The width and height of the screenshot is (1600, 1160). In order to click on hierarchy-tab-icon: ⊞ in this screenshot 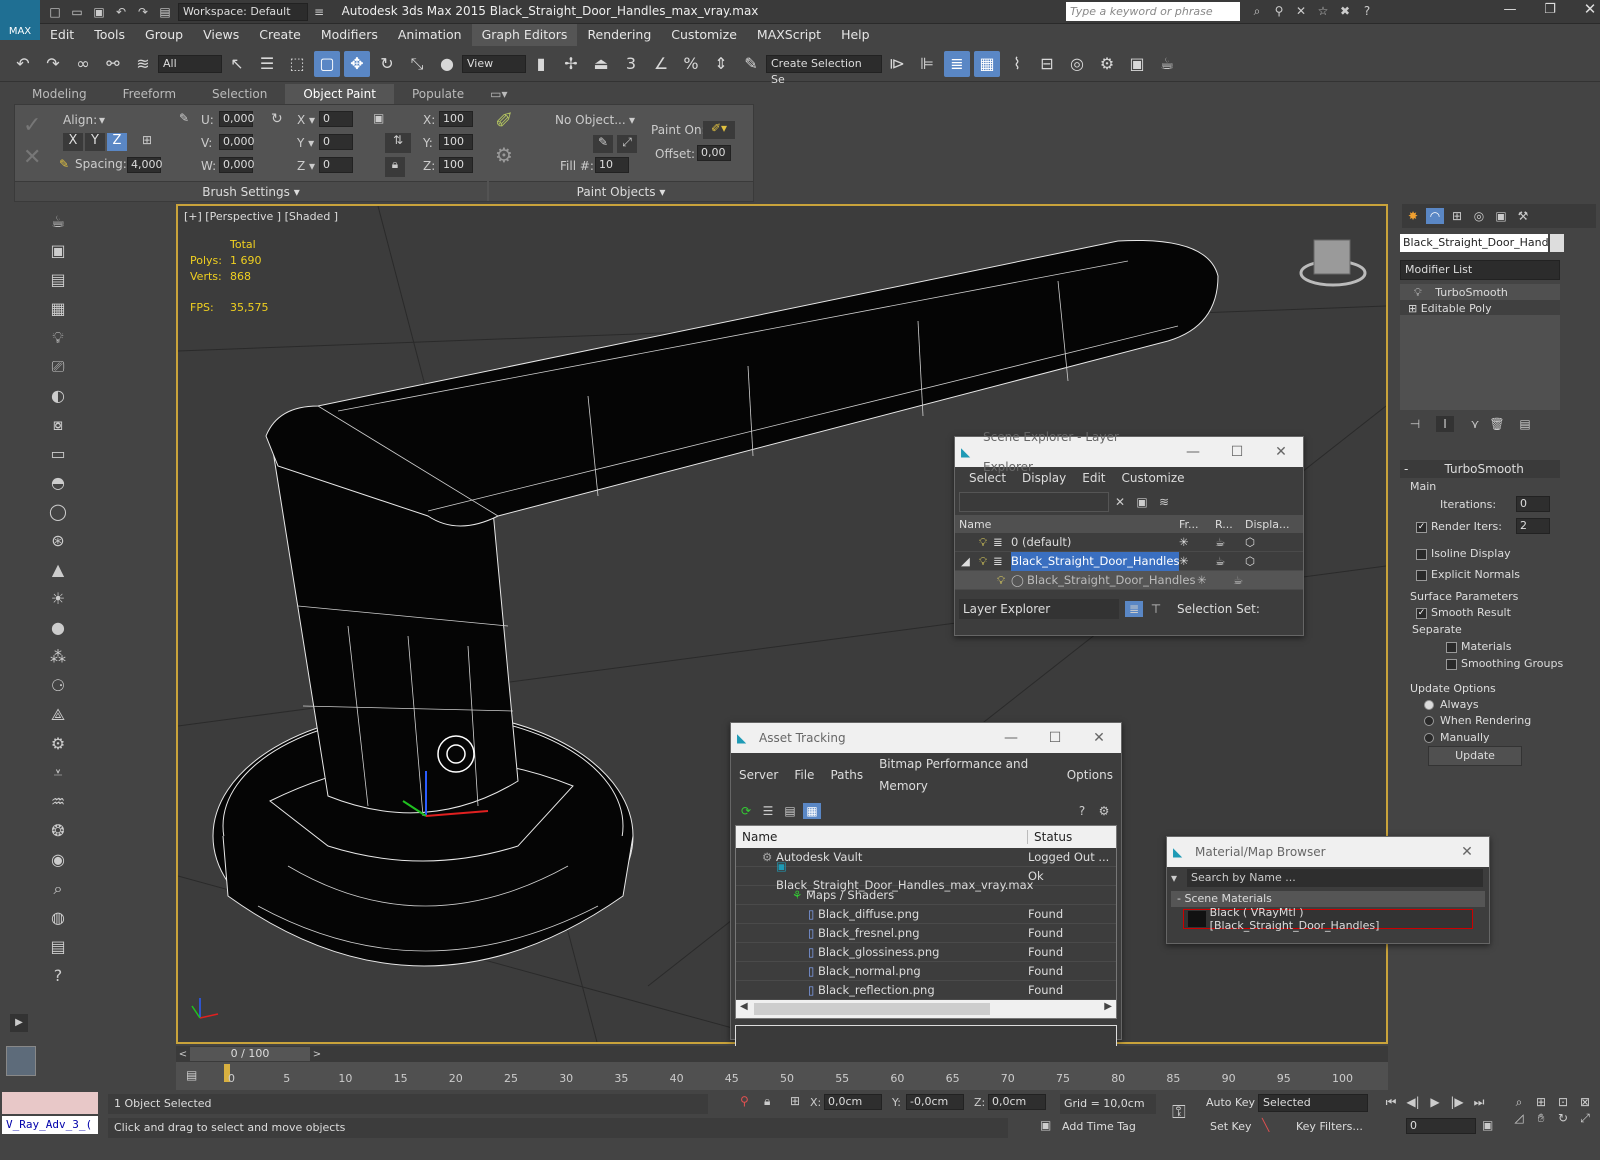, I will do `click(1457, 216)`.